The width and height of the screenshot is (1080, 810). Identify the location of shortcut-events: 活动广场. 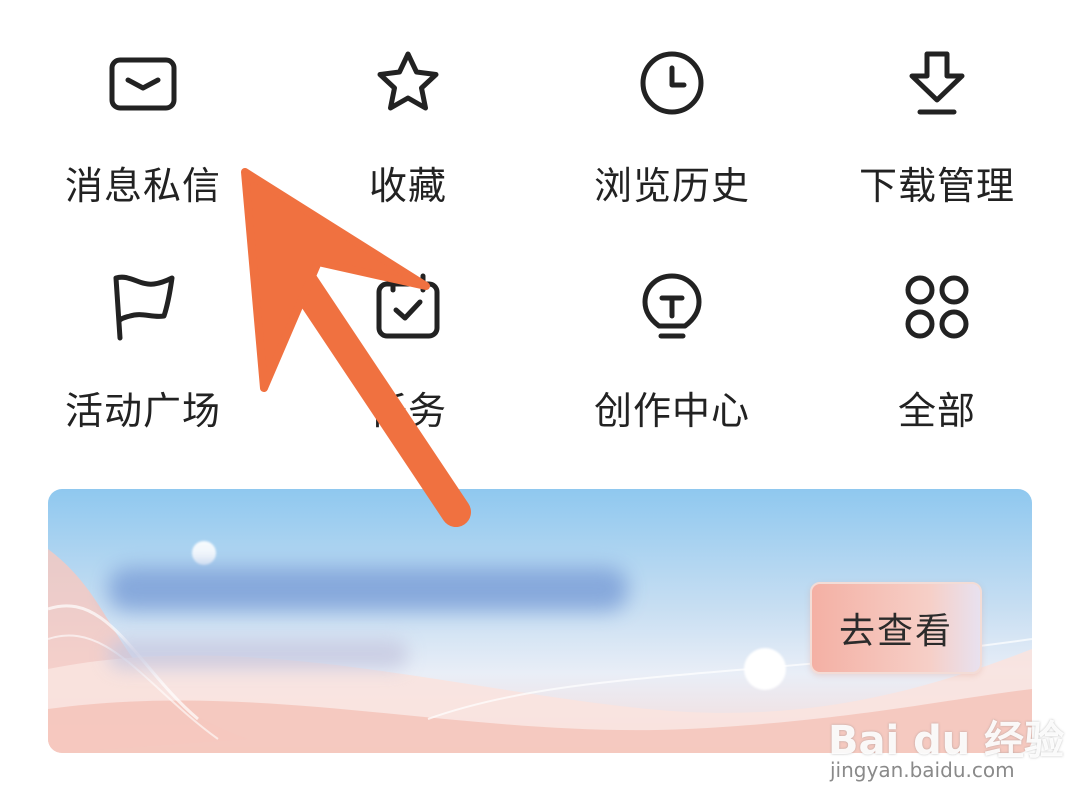
(143, 335).